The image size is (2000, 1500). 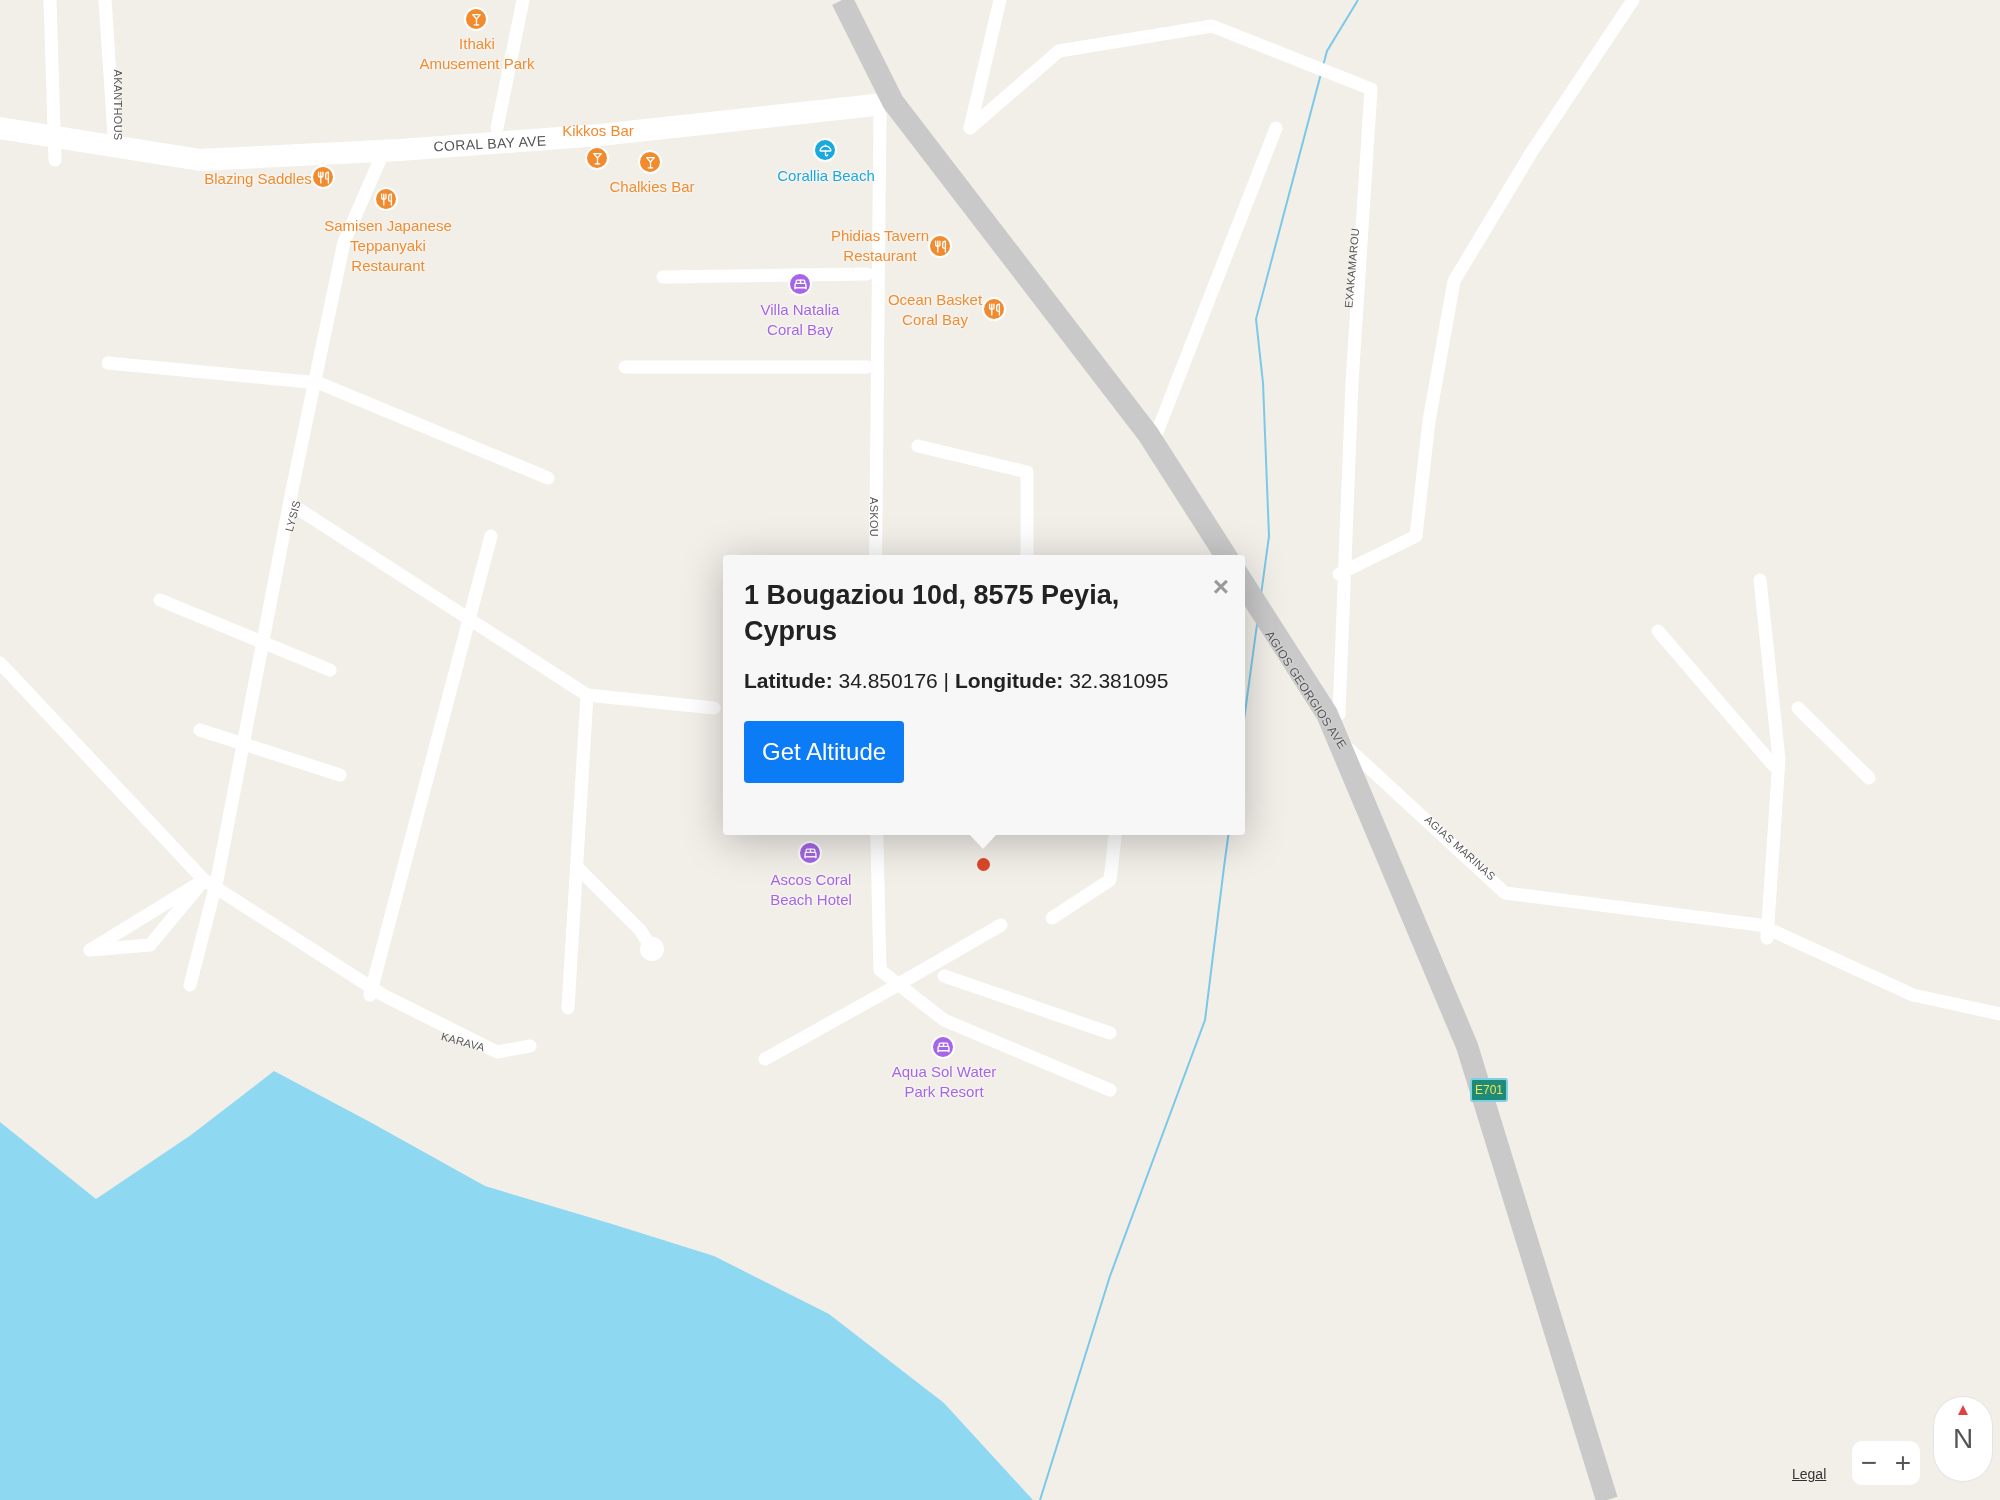 I want to click on get-altitude-button: Get Altitude, so click(x=824, y=751).